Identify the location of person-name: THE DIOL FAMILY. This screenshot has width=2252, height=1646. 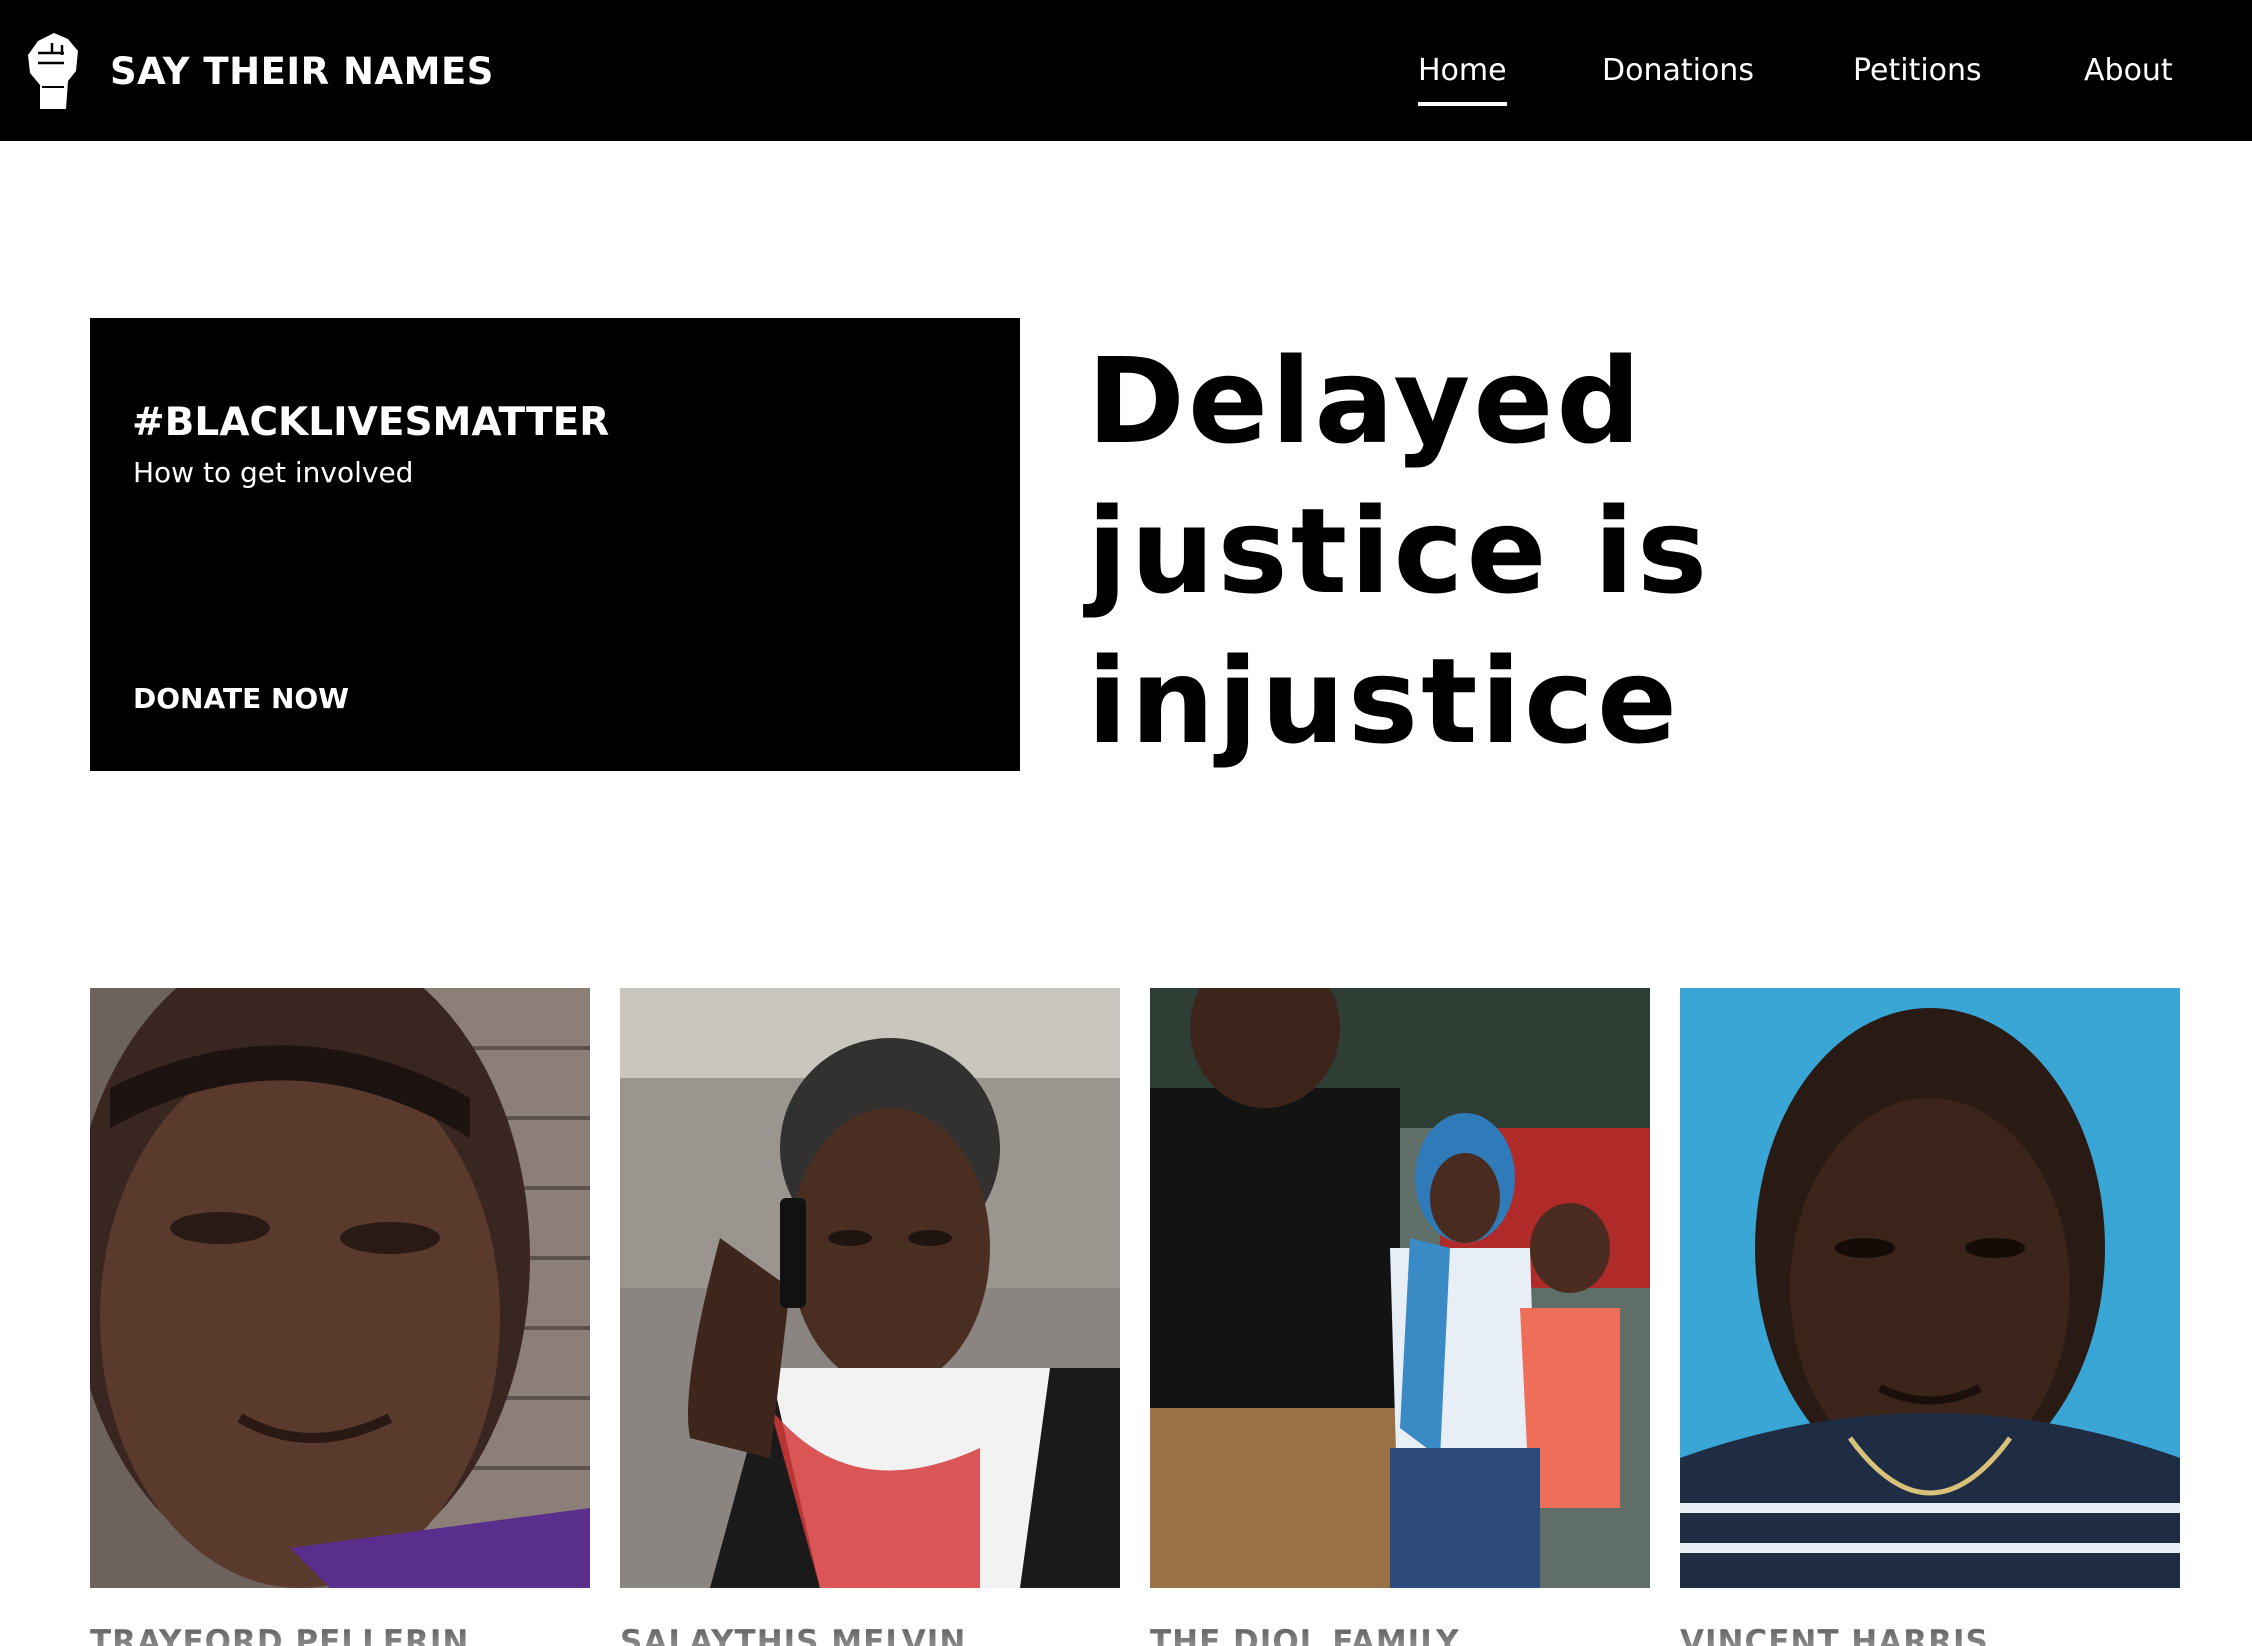
(1400, 1634).